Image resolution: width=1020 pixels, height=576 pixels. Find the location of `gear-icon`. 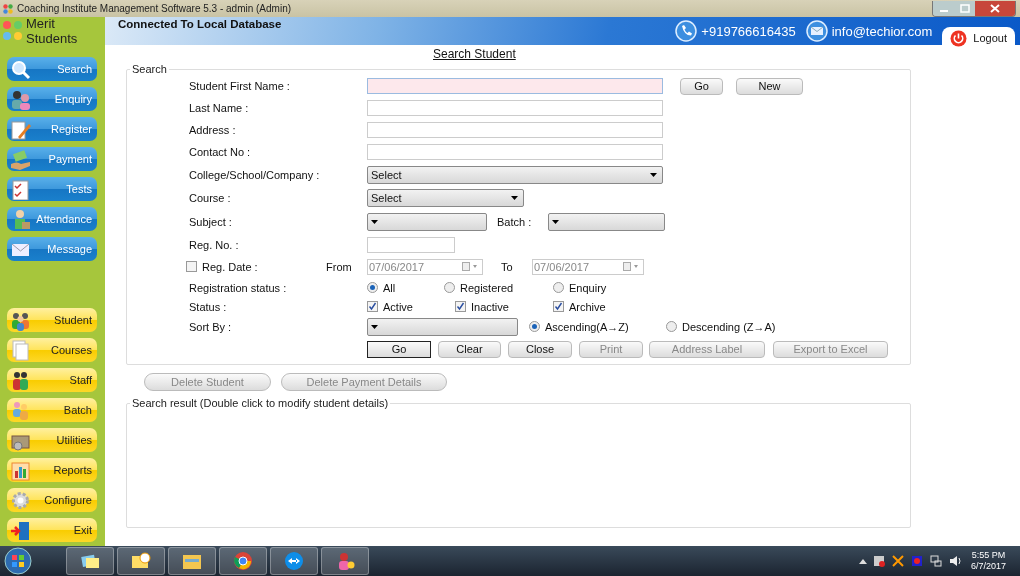

gear-icon is located at coordinates (20, 500).